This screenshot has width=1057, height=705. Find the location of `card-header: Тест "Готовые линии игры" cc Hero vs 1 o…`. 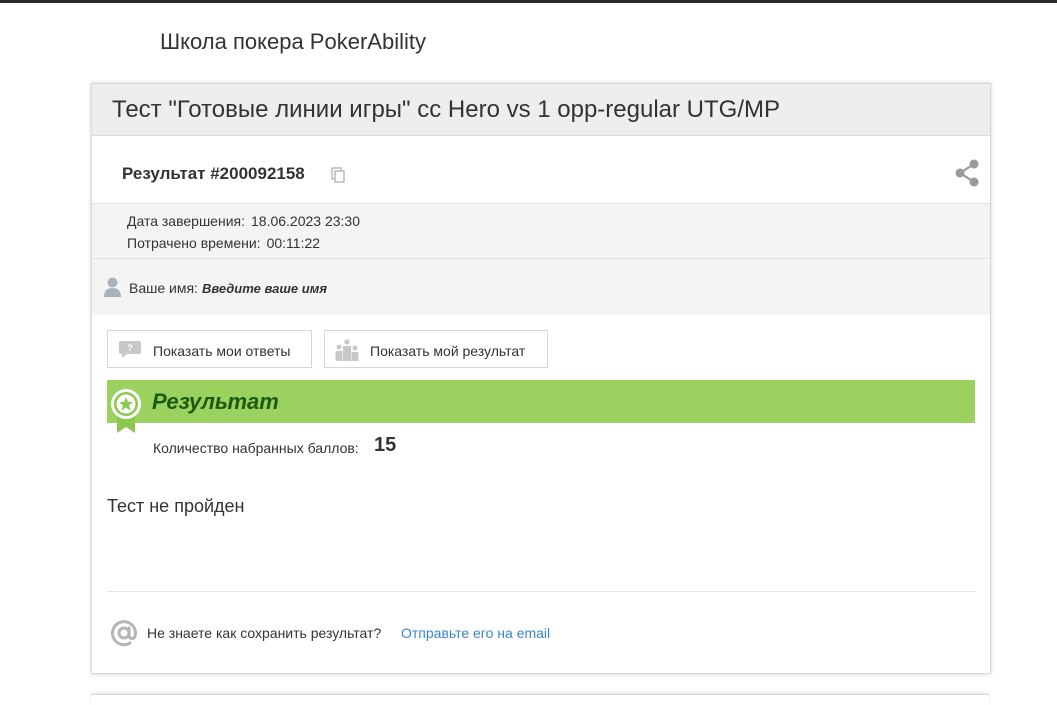

card-header: Тест "Готовые линии игры" cc Hero vs 1 o… is located at coordinates (541, 110).